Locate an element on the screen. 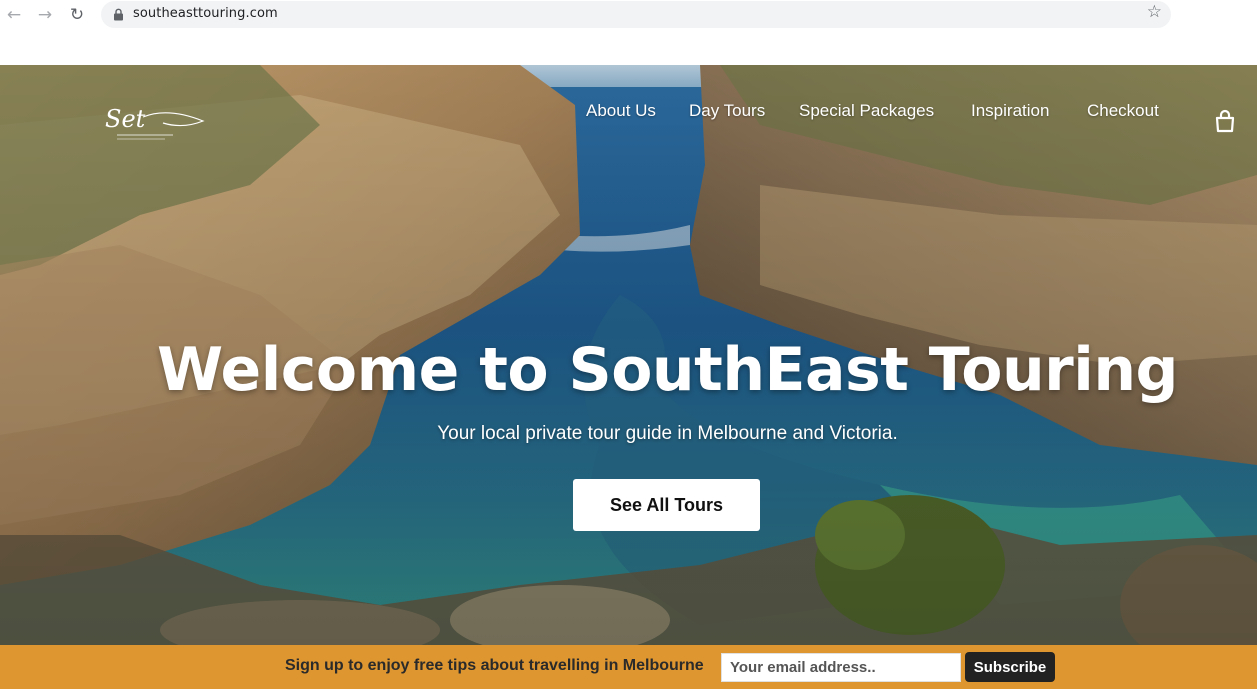 The width and height of the screenshot is (1257, 689). svg-text: Set is located at coordinates (125, 119).